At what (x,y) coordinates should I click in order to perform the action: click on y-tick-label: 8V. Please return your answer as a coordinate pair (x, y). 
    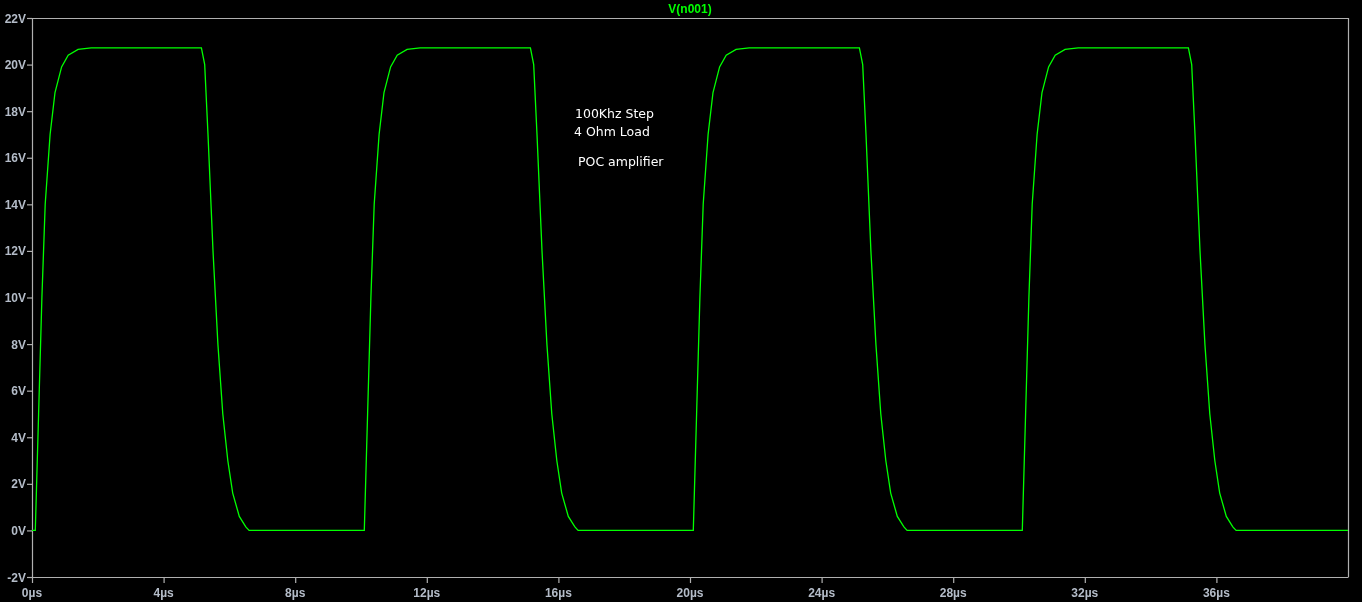
    Looking at the image, I should click on (18, 344).